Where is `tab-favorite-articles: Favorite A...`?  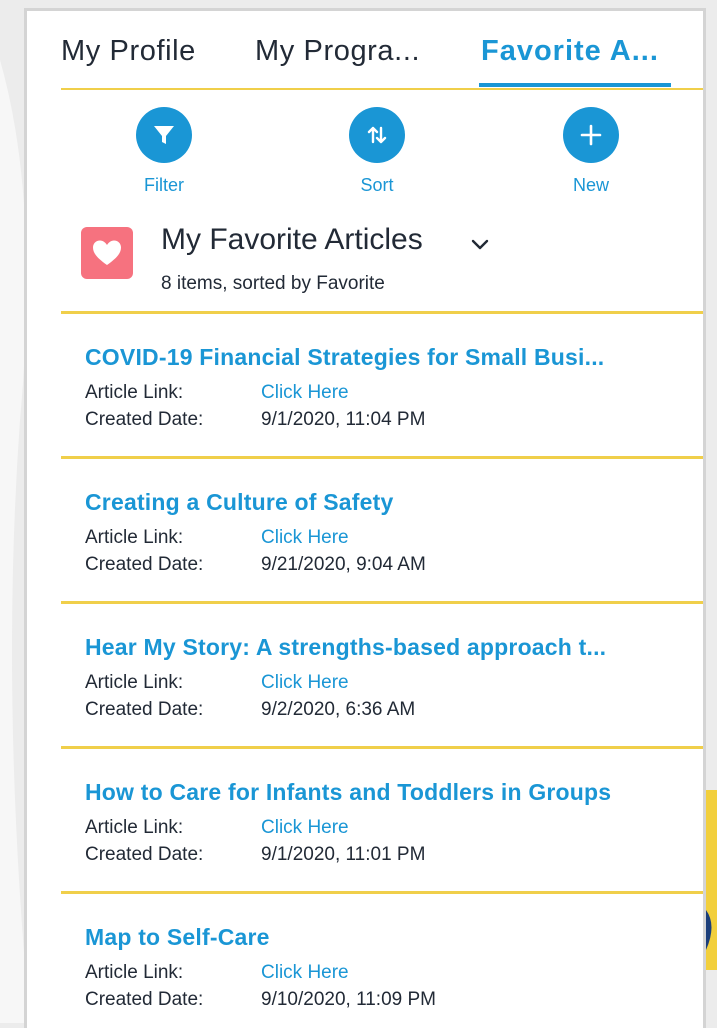 tab-favorite-articles: Favorite A... is located at coordinates (570, 51).